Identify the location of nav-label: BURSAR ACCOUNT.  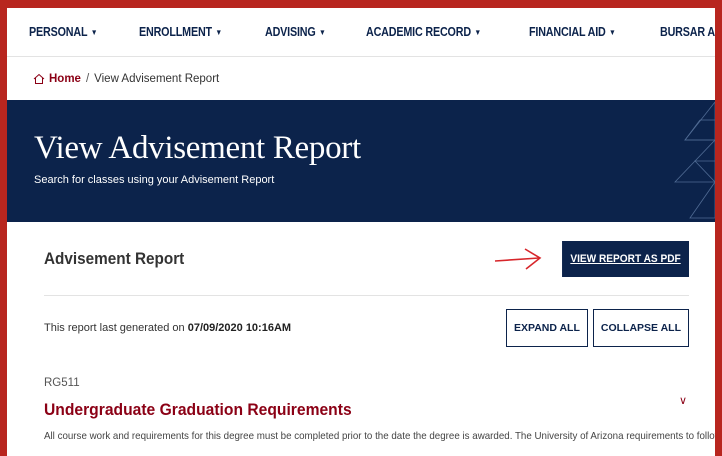
(687, 32).